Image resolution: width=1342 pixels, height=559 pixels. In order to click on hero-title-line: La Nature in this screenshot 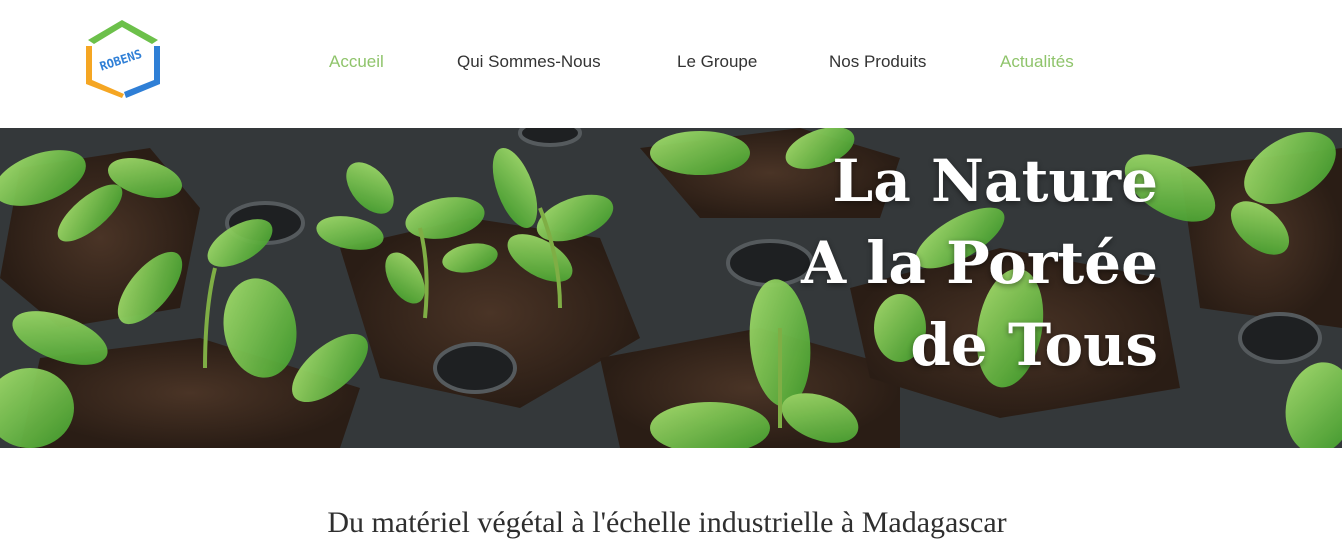, I will do `click(995, 181)`.